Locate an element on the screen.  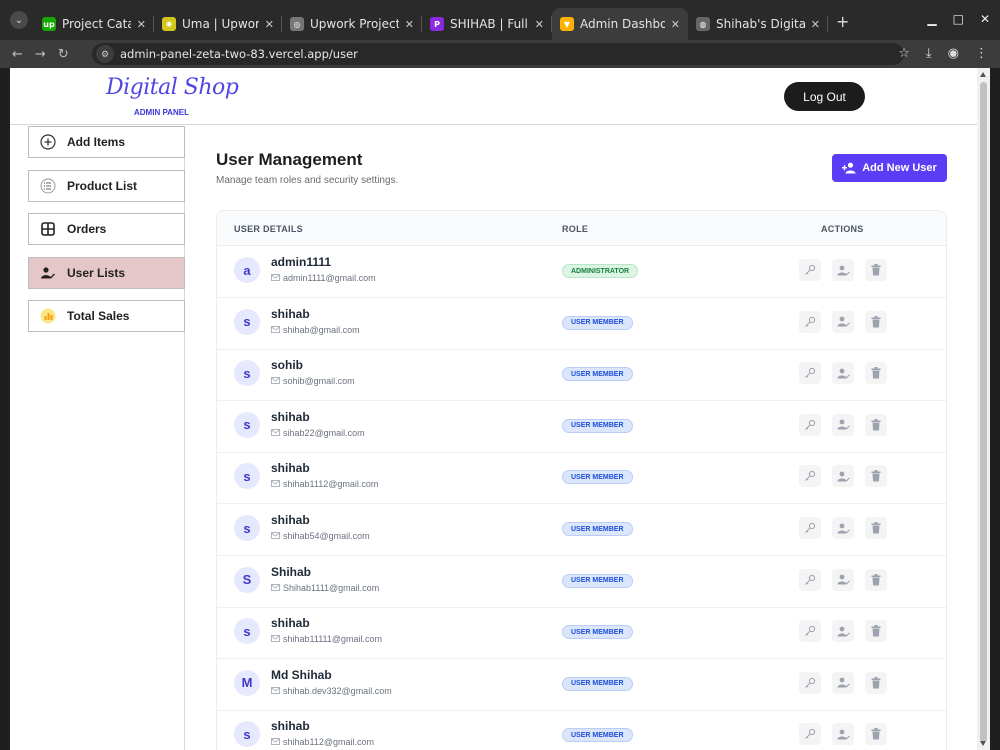
tab-search-icon: ⌄ is located at coordinates (19, 20).